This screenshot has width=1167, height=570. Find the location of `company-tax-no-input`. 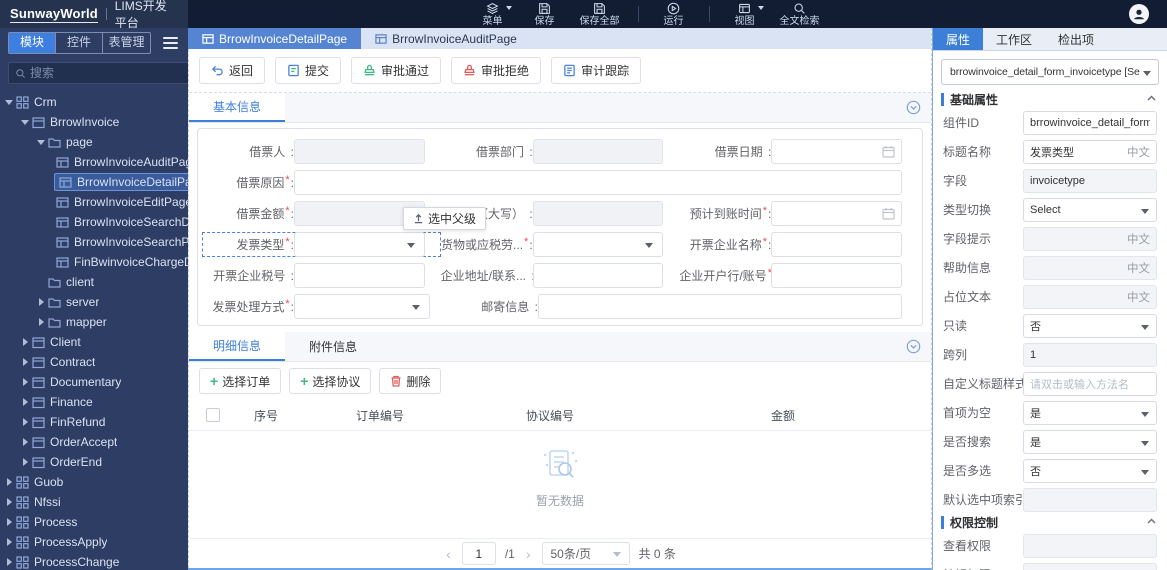

company-tax-no-input is located at coordinates (359, 275).